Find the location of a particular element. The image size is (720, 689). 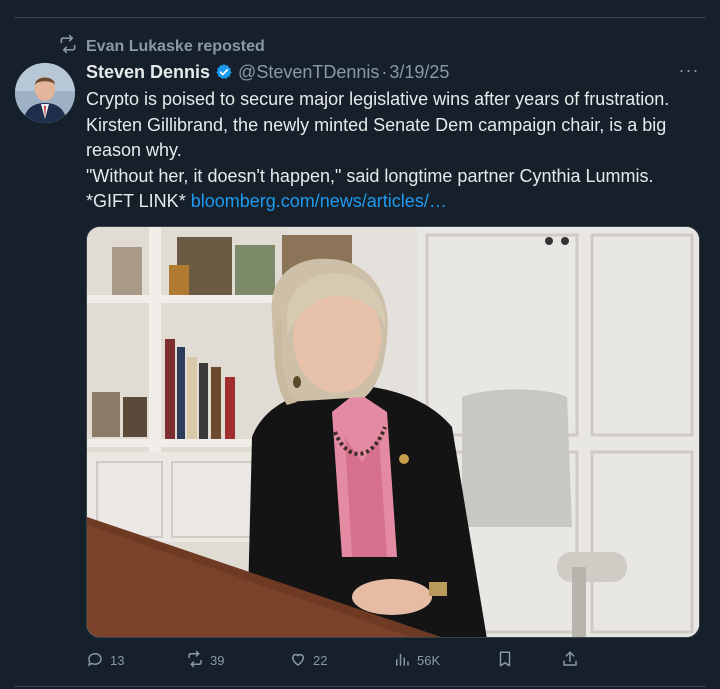

reply-button: 13 is located at coordinates (105, 660).